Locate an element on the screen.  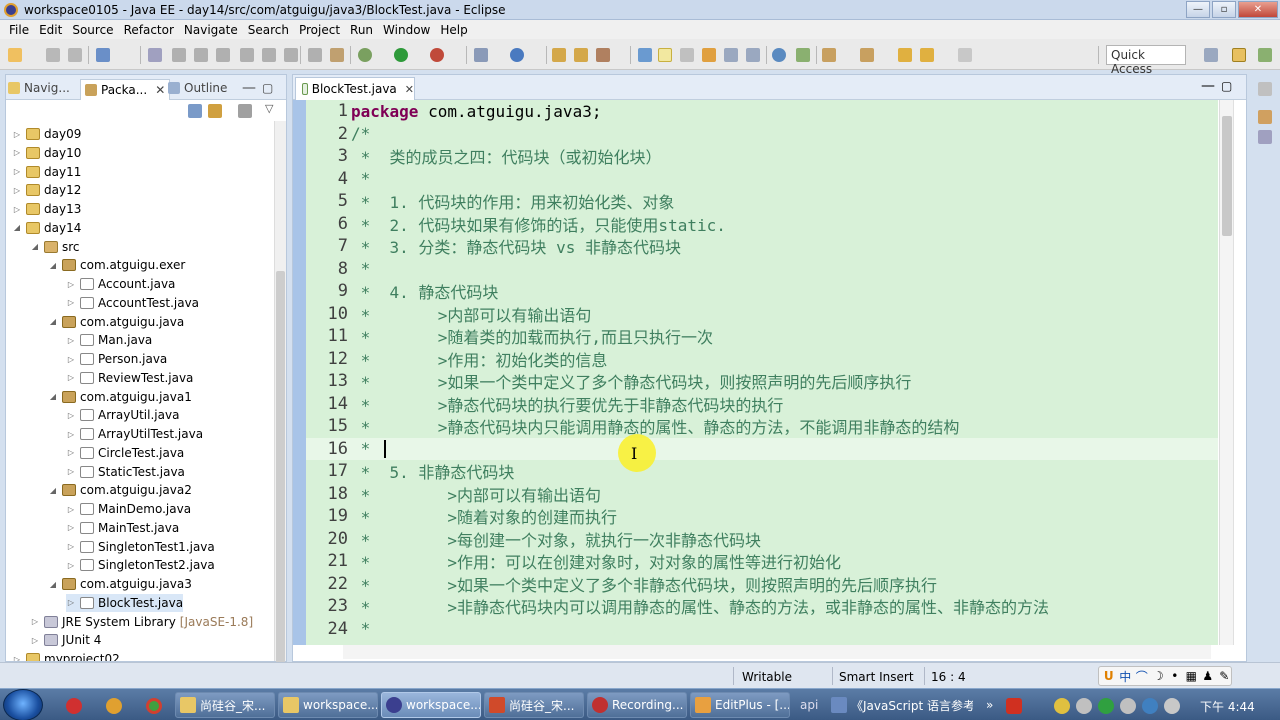
pilcrow-icon is located at coordinates (753, 55).